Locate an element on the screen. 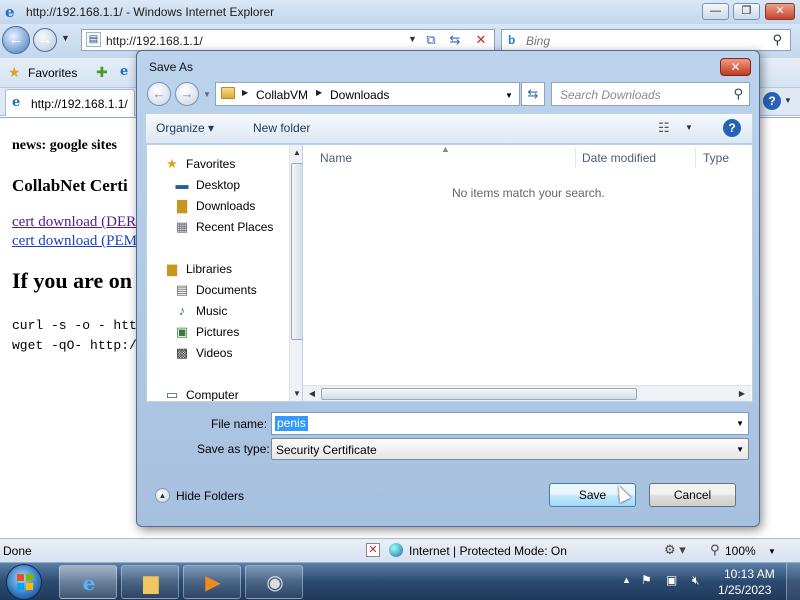 This screenshot has width=800, height=600. nav-pictures: ▣ Pictures is located at coordinates (218, 332).